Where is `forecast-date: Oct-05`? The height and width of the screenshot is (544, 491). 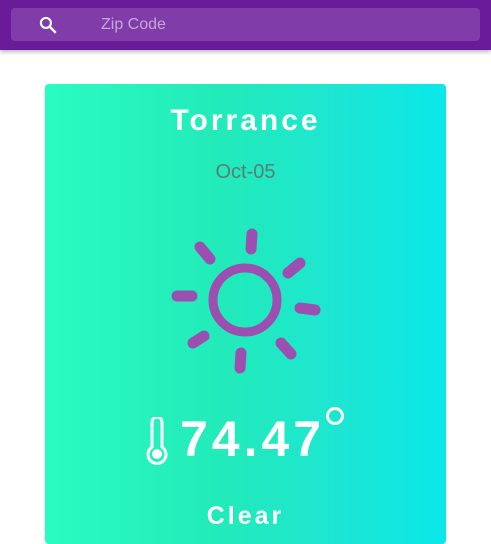 forecast-date: Oct-05 is located at coordinates (245, 172).